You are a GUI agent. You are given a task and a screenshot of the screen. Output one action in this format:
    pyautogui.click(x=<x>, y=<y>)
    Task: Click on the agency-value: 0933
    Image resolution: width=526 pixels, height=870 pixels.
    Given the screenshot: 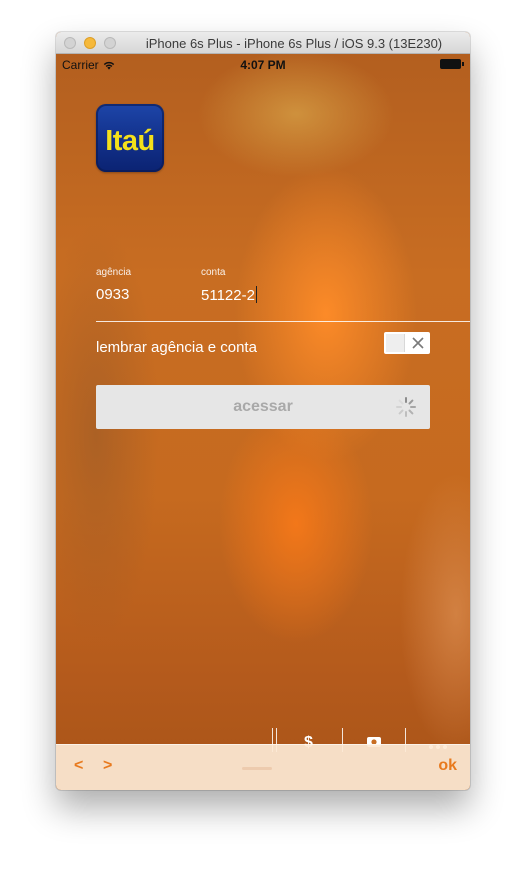 What is the action you would take?
    pyautogui.click(x=113, y=294)
    